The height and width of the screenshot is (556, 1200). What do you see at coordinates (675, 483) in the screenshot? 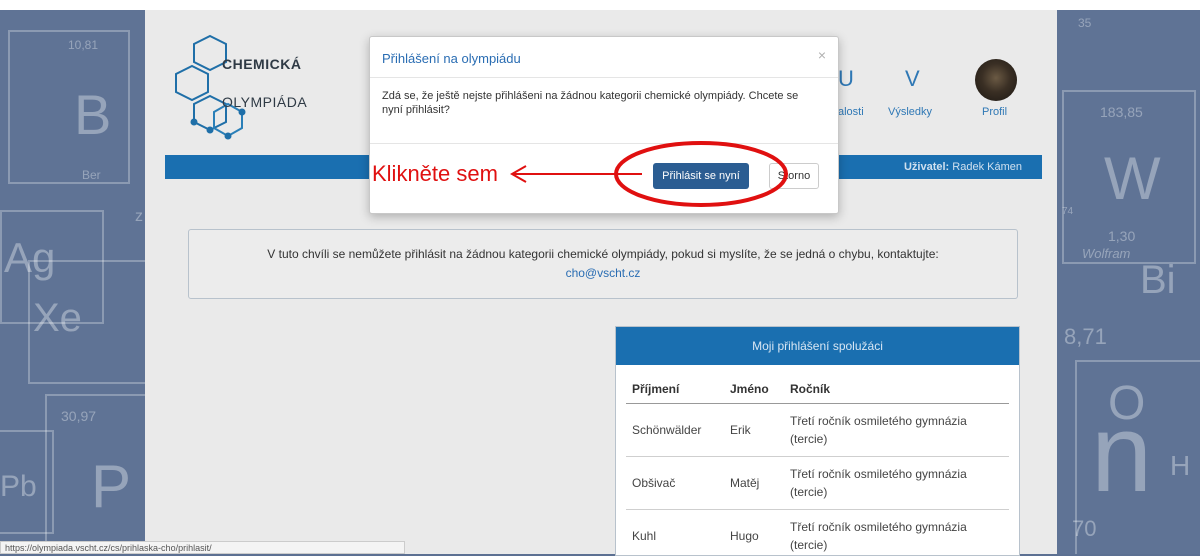
I see `cell-surname: Obšivač` at bounding box center [675, 483].